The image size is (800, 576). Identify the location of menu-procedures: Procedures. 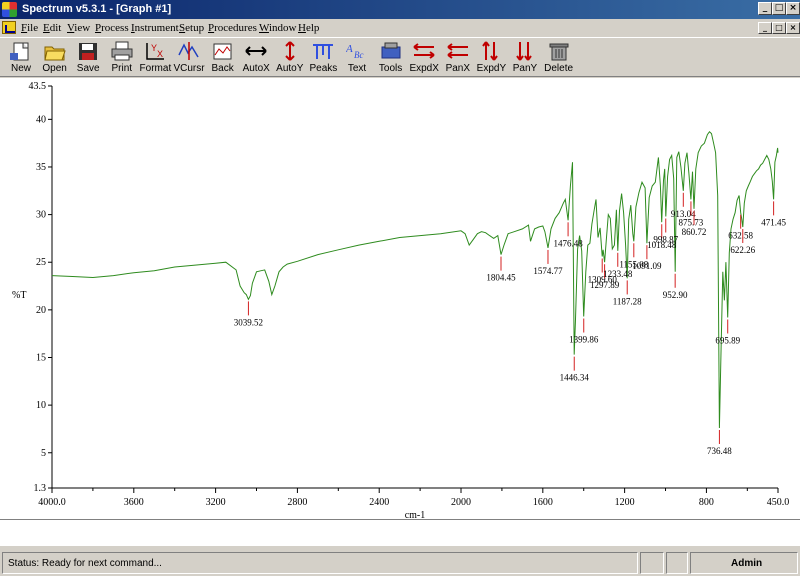
(232, 28).